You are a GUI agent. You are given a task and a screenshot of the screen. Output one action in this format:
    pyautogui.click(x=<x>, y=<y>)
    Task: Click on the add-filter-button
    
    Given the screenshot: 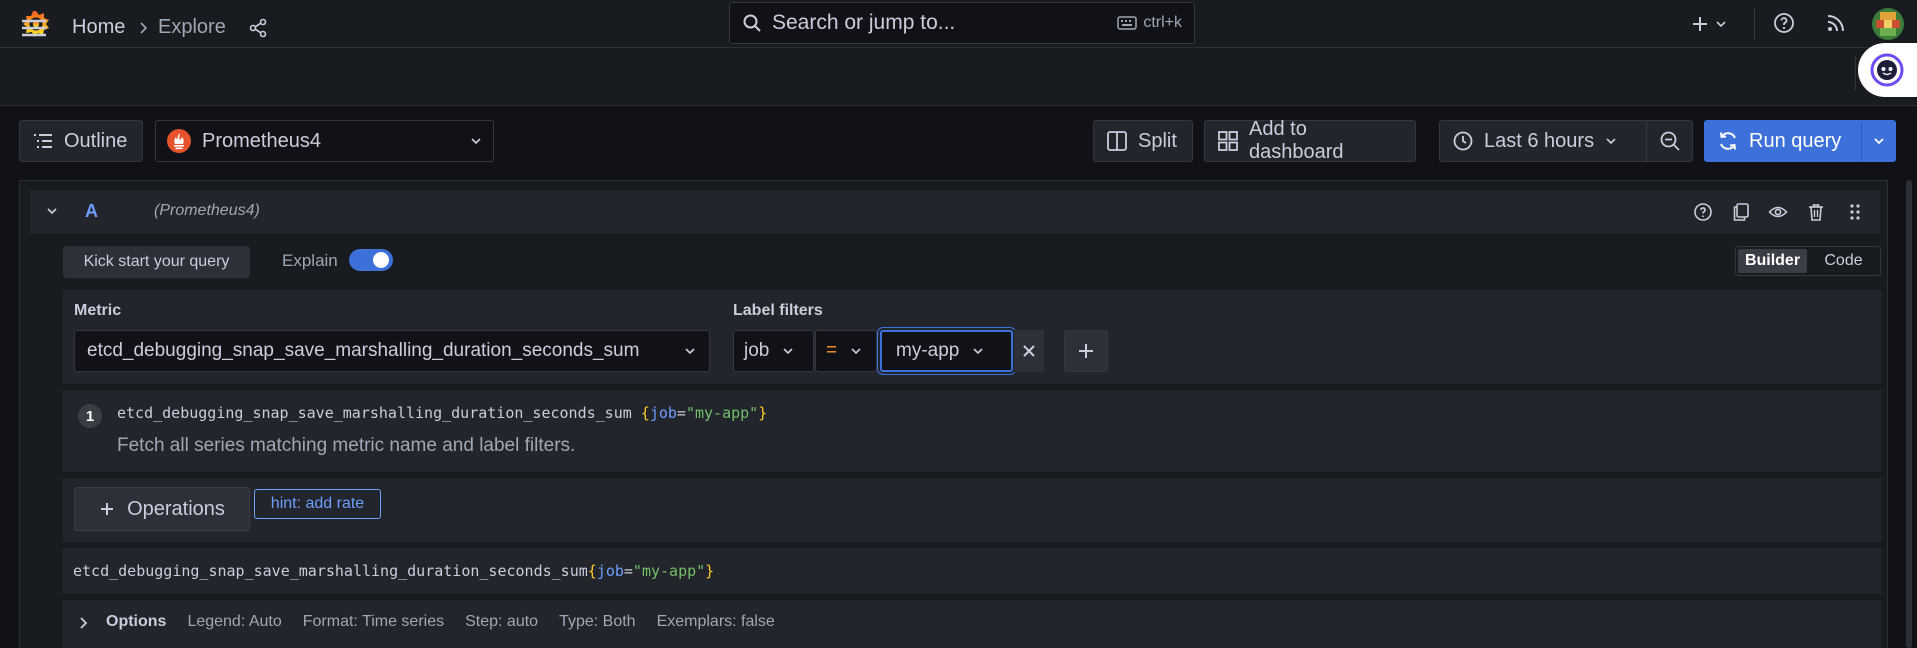 What is the action you would take?
    pyautogui.click(x=1086, y=351)
    